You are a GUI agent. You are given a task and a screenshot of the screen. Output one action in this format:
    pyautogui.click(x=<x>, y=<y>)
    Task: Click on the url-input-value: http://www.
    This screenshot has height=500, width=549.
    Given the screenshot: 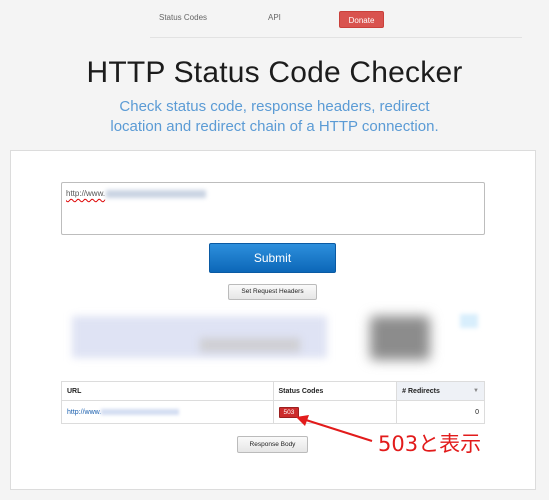 What is the action you would take?
    pyautogui.click(x=86, y=193)
    